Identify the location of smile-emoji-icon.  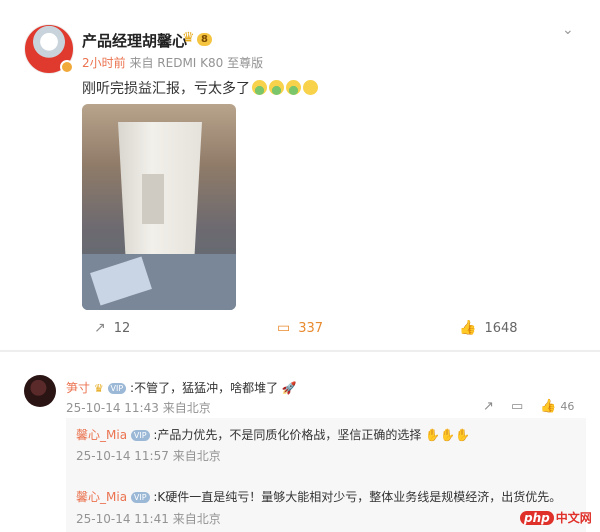
(310, 87).